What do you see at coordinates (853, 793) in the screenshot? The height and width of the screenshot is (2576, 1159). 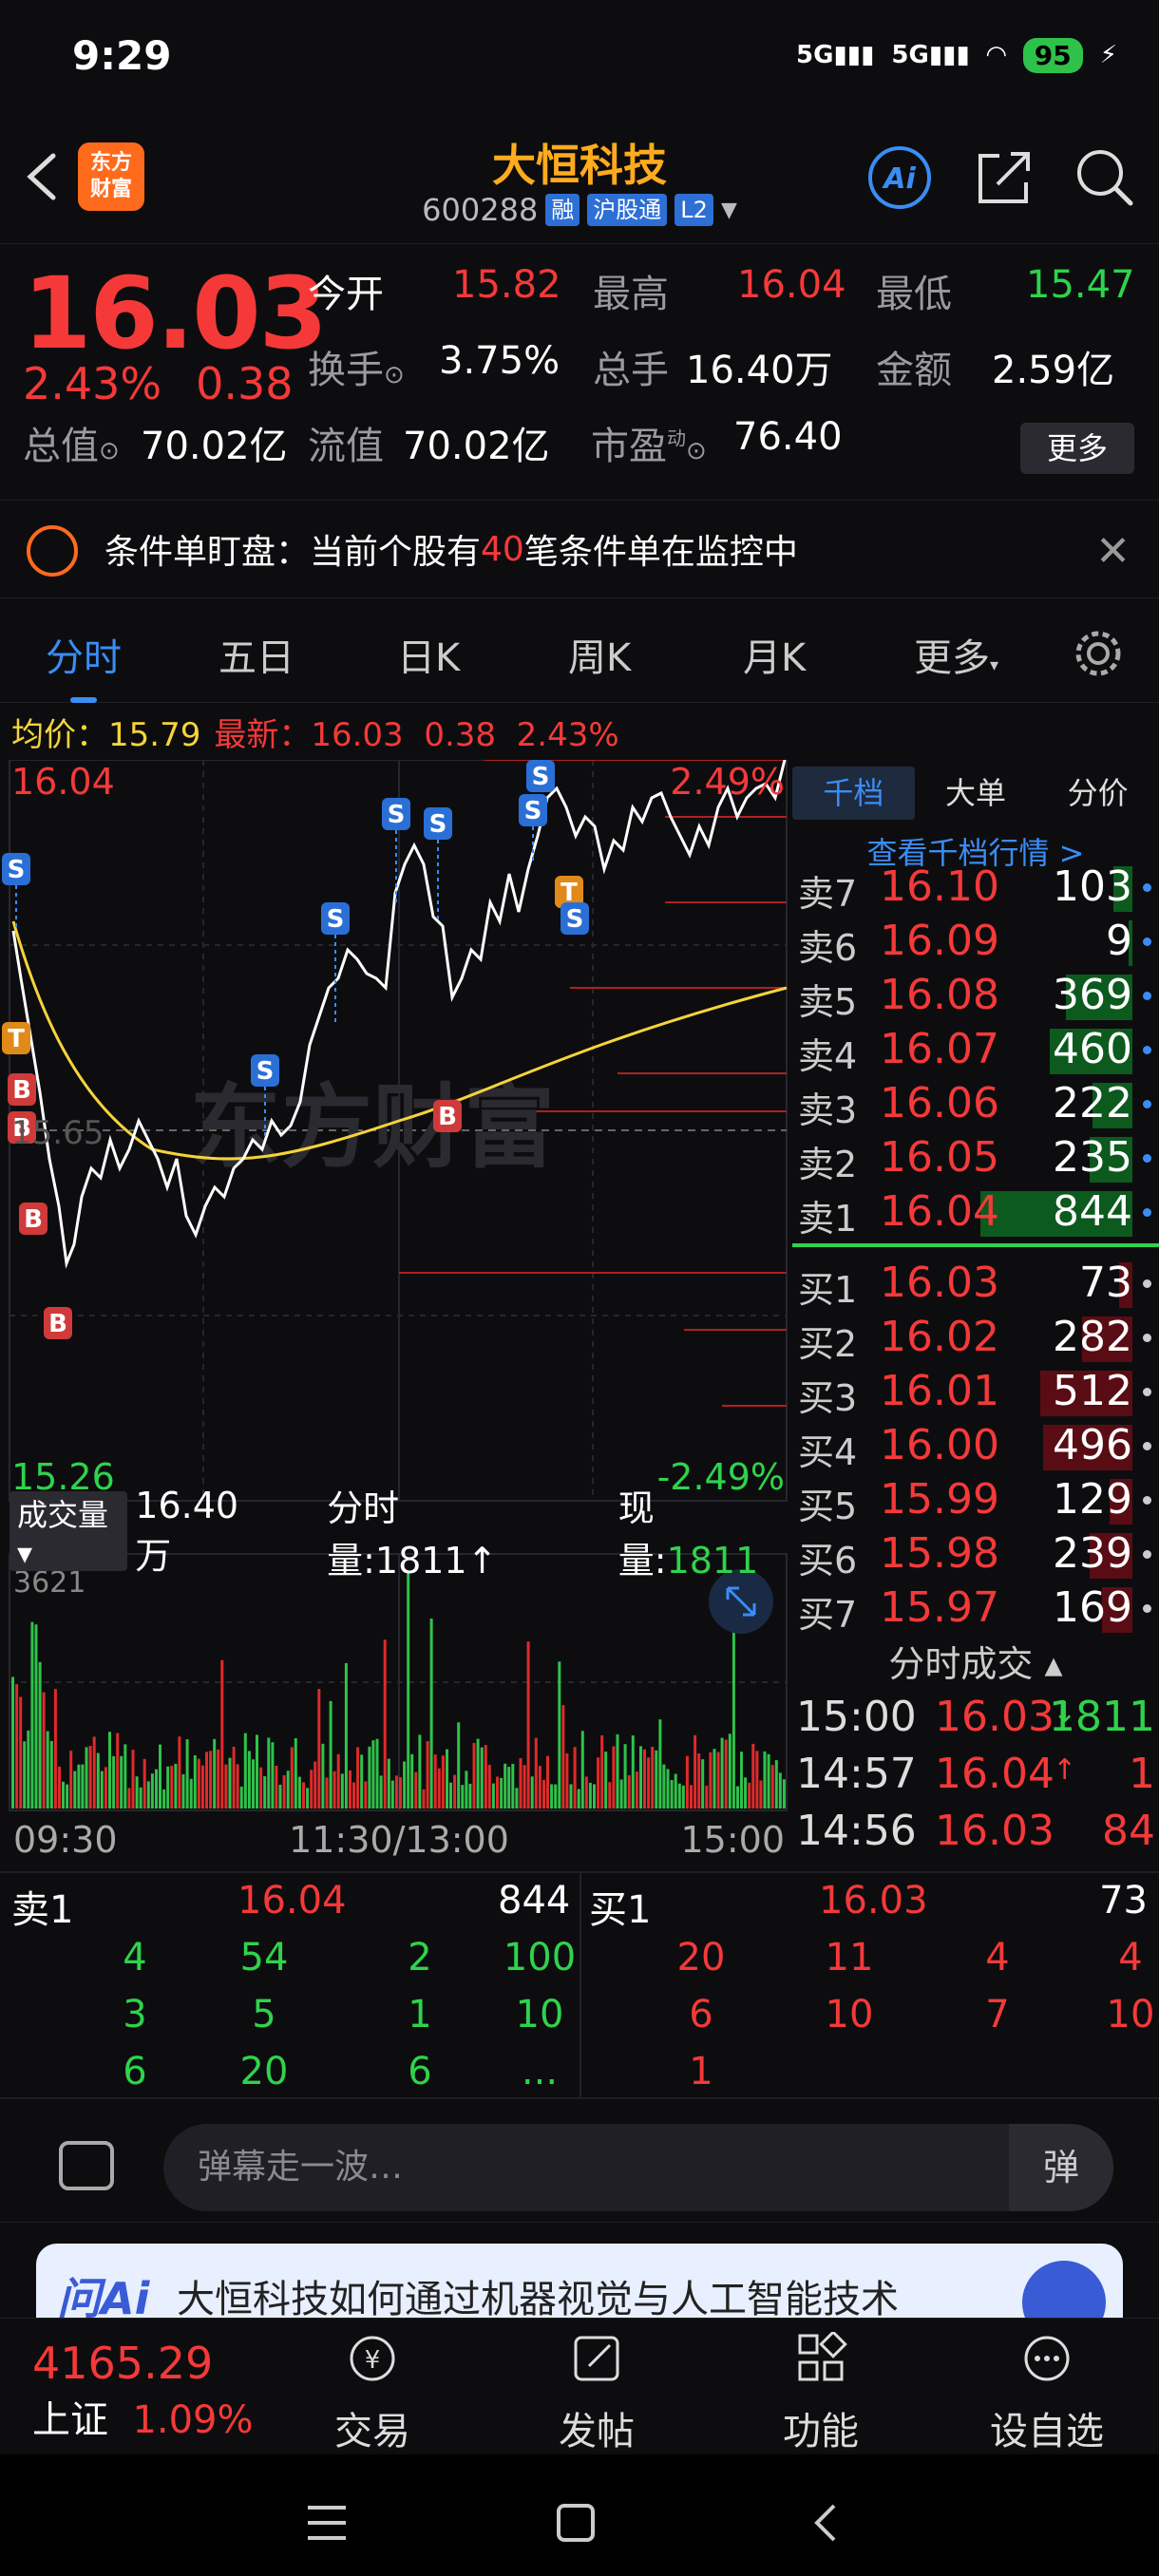 I see `tab-depth: 千档` at bounding box center [853, 793].